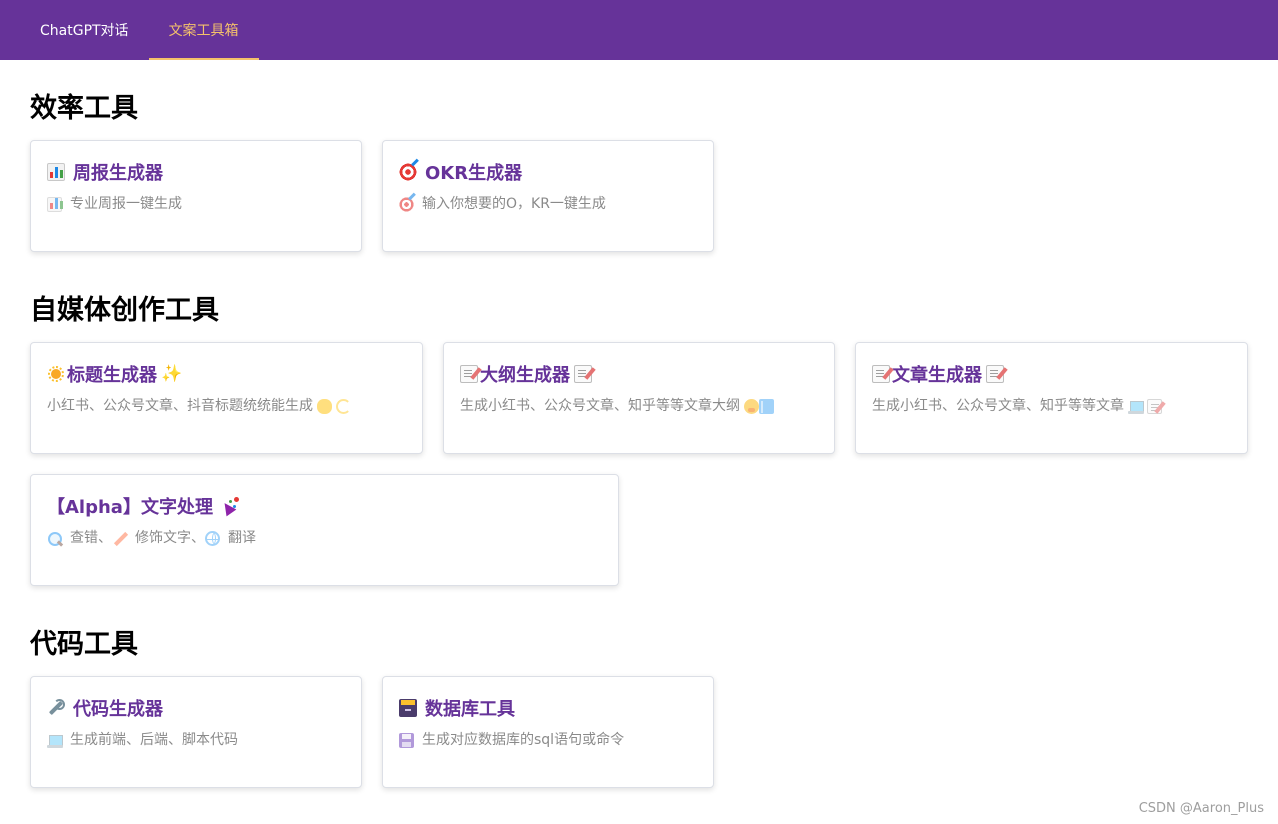 The width and height of the screenshot is (1278, 824). I want to click on tab-chatgpt-chat: ChatGPT对话, so click(84, 30).